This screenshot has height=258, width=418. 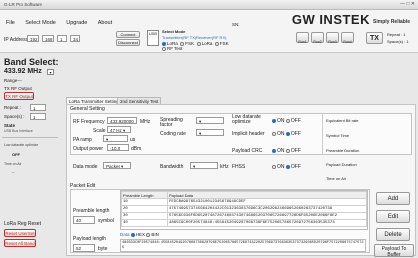 I want to click on connect-button: Connect, so click(x=128, y=34).